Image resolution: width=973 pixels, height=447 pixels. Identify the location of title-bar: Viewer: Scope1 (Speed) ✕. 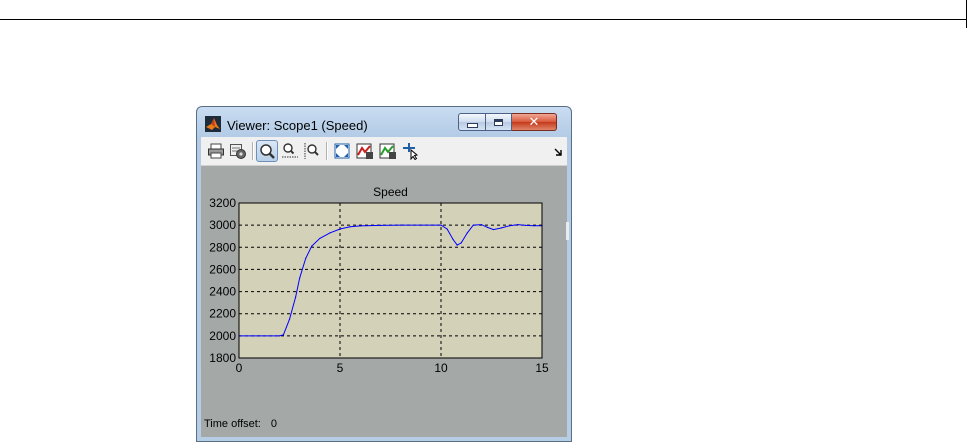
(384, 122).